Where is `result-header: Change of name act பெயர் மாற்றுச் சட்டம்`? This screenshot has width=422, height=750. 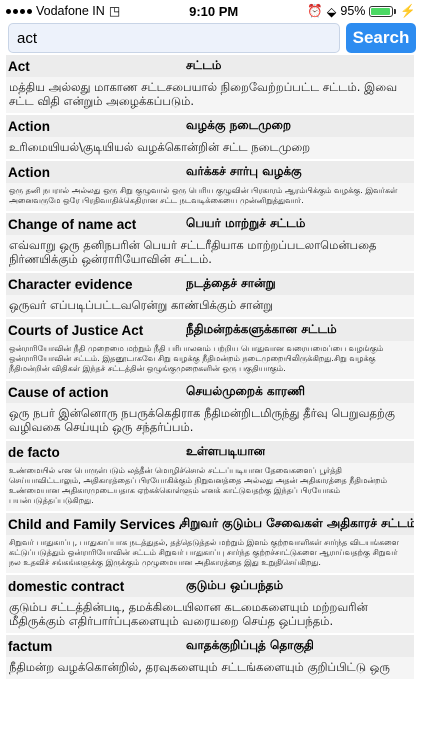
result-header: Change of name act பெயர் மாற்றுச் சட்டம் is located at coordinates (210, 224).